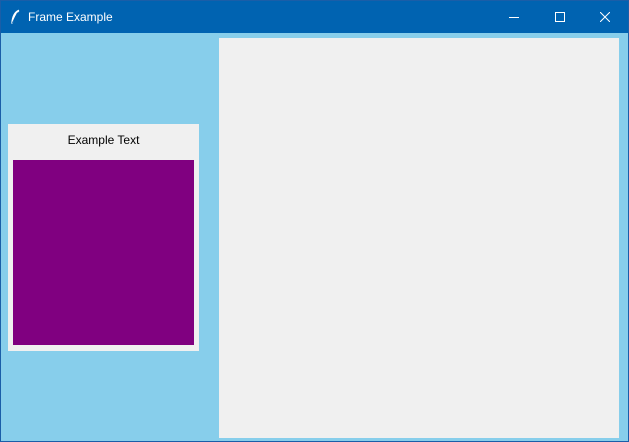 The width and height of the screenshot is (629, 442). What do you see at coordinates (605, 17) in the screenshot?
I see `close-button` at bounding box center [605, 17].